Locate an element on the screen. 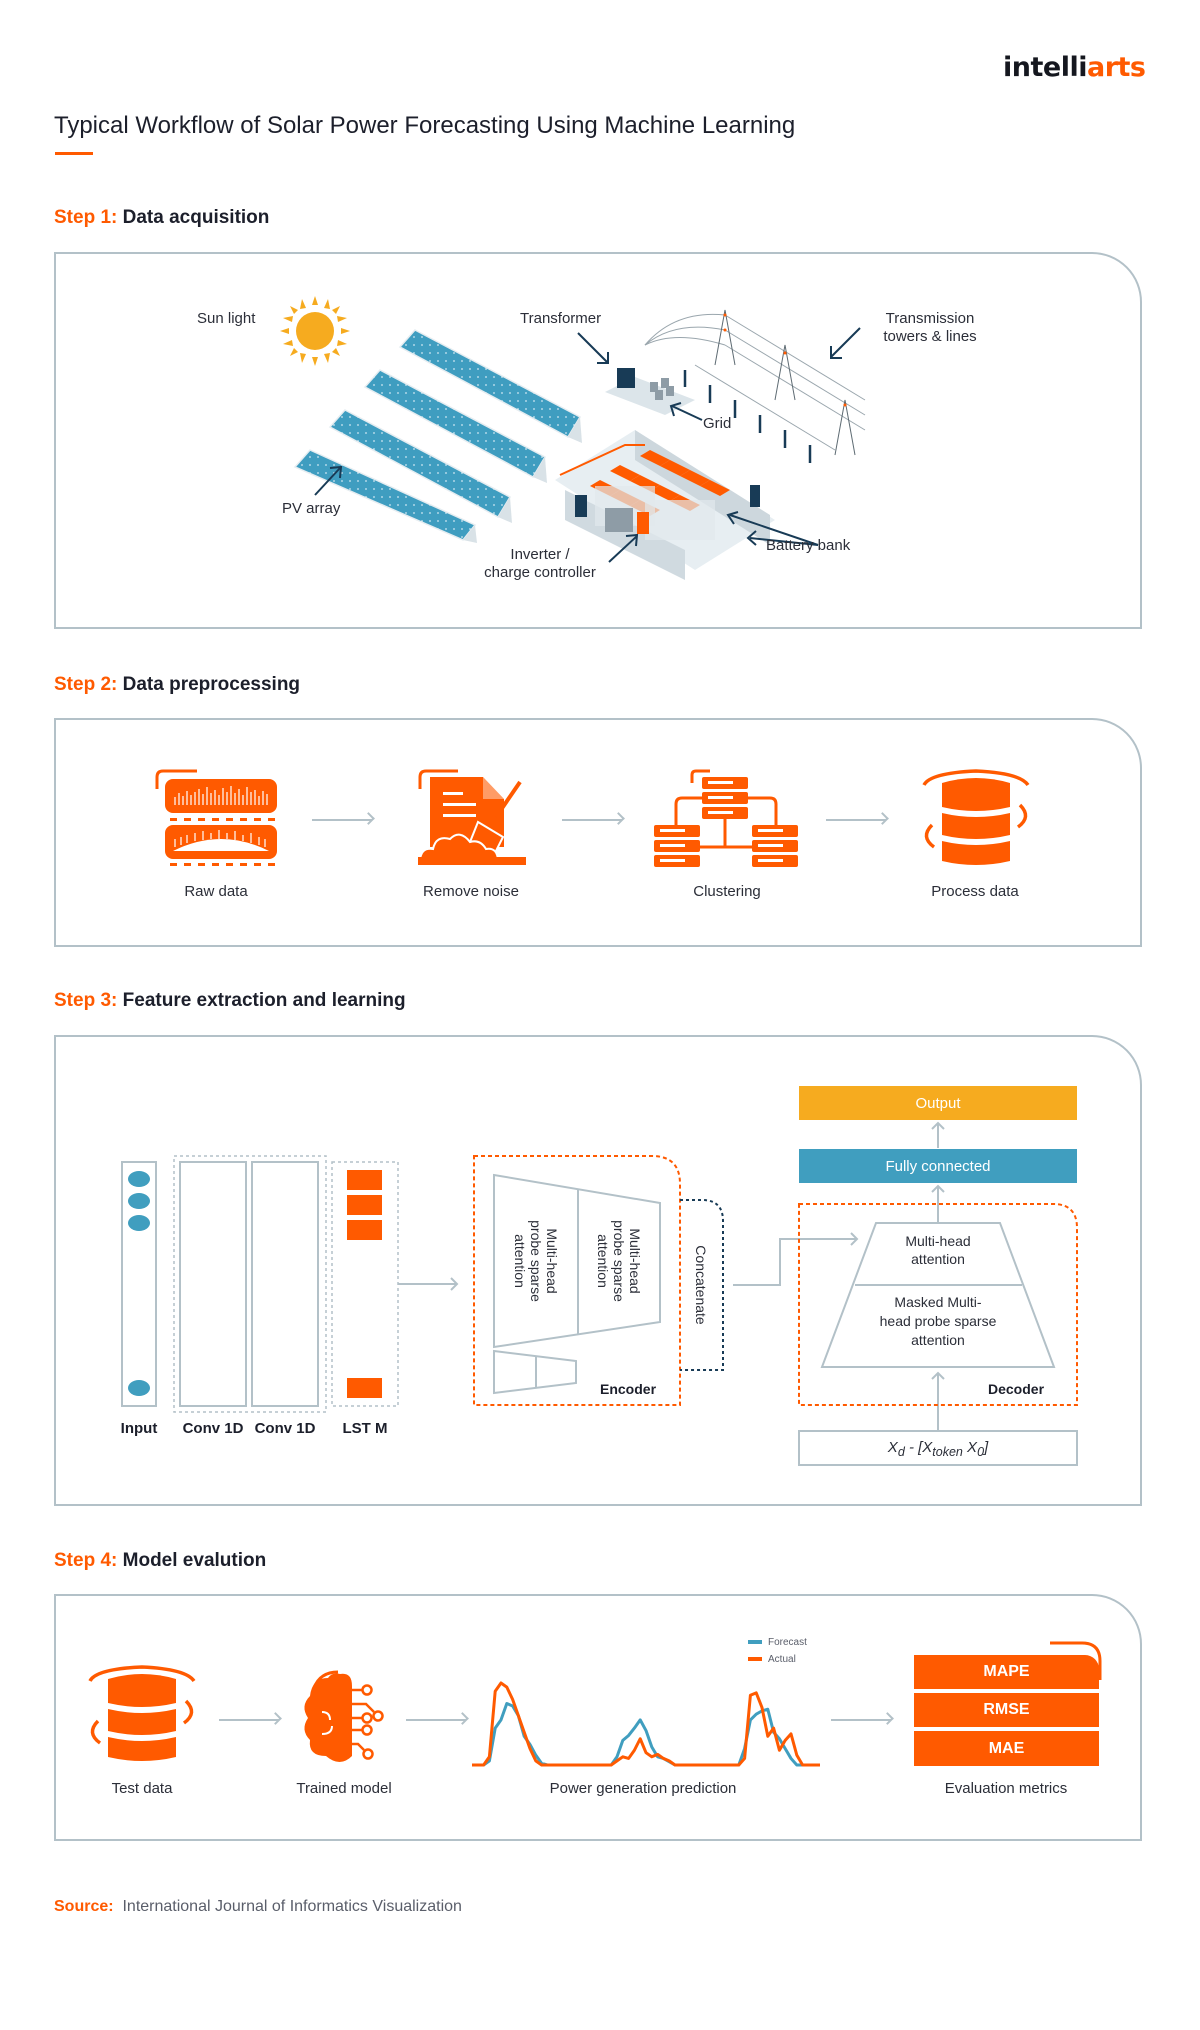 This screenshot has height=2030, width=1200. metric-rmse: RMSE is located at coordinates (1006, 1710).